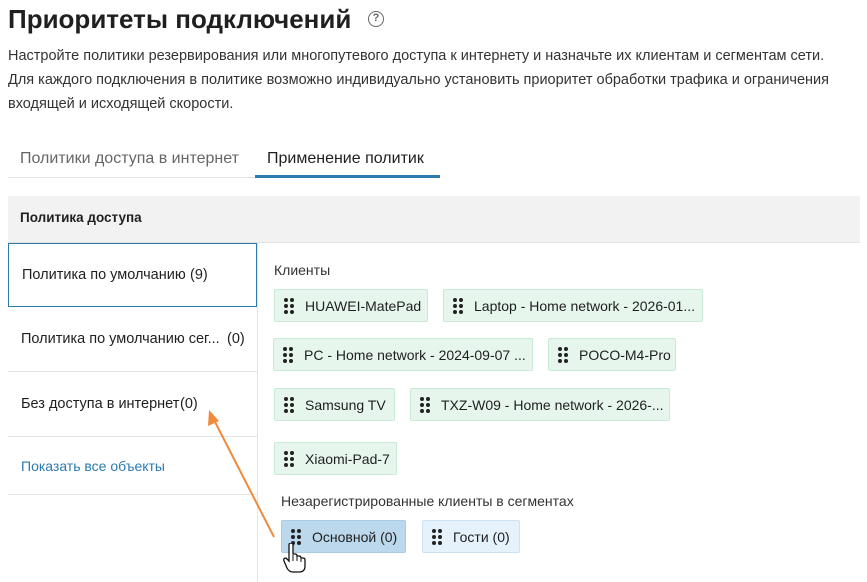 Image resolution: width=867 pixels, height=582 pixels. What do you see at coordinates (434, 219) in the screenshot?
I see `policy-column-header: Политика доступа` at bounding box center [434, 219].